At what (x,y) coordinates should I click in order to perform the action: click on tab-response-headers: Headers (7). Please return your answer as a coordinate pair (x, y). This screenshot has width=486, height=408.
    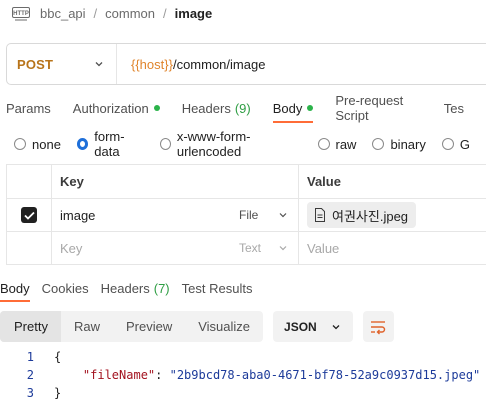
    Looking at the image, I should click on (135, 288).